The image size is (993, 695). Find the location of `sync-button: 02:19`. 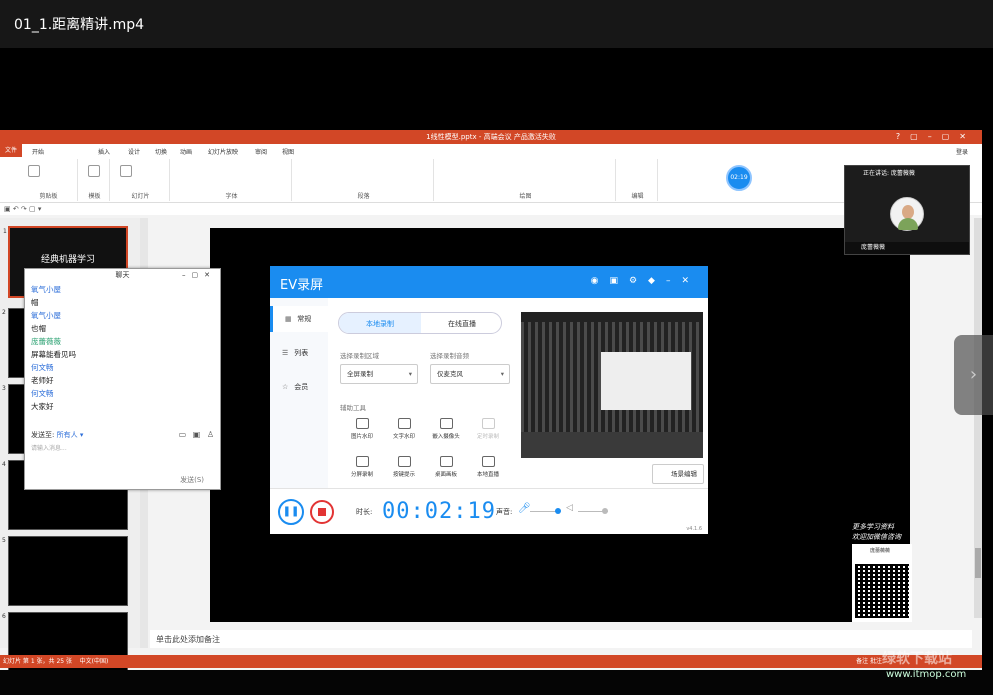

sync-button: 02:19 is located at coordinates (739, 178).